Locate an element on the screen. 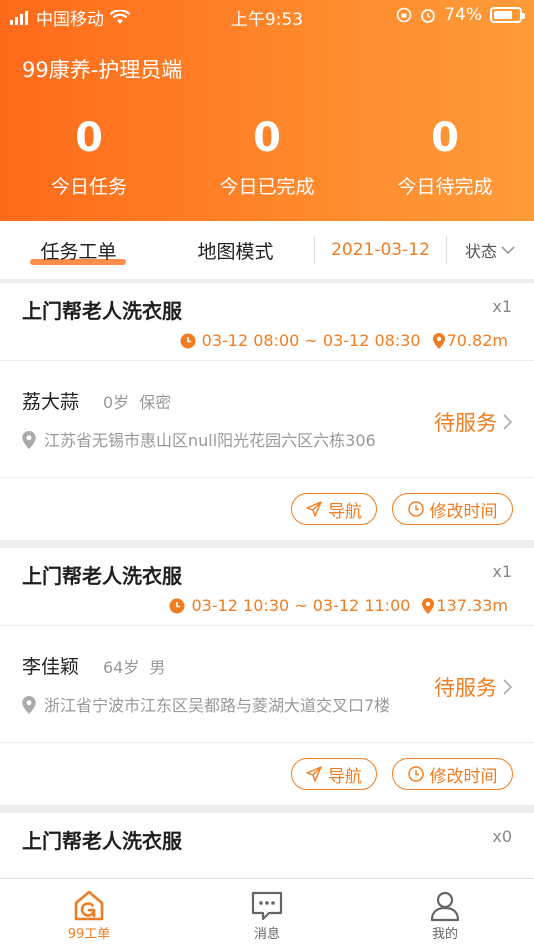  order-time-row: 03-12 08:00 ~ 03-12 08:30 70.82m is located at coordinates (344, 340).